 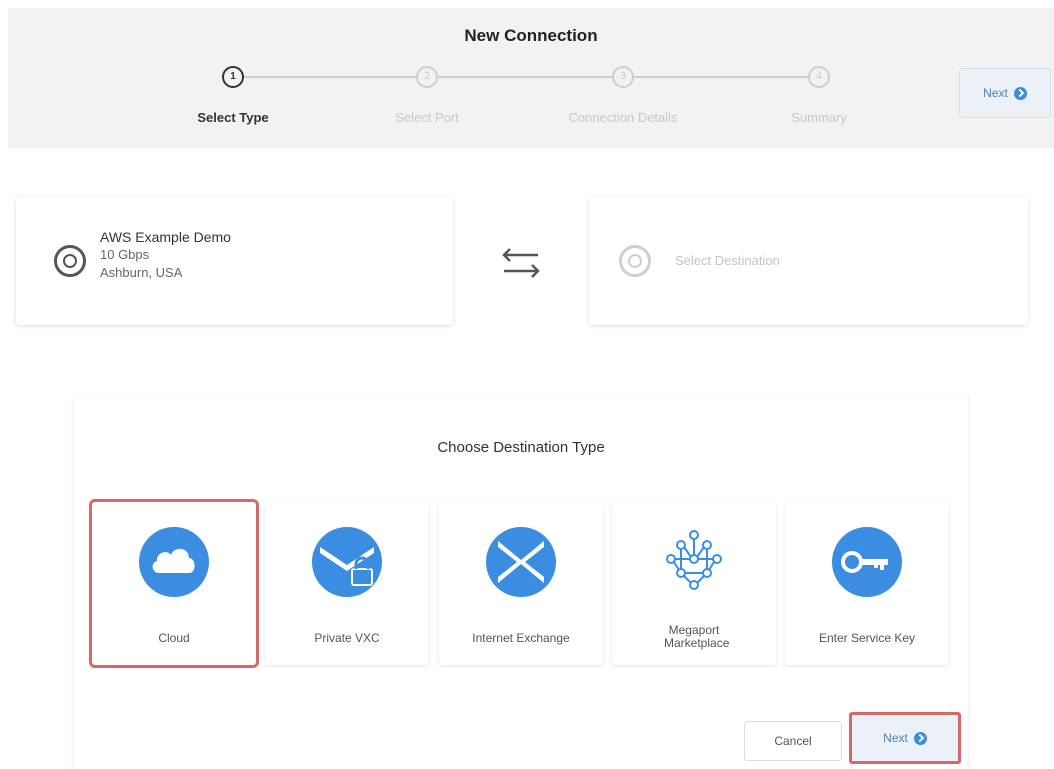 What do you see at coordinates (623, 77) in the screenshot?
I see `step-3-circle: 3` at bounding box center [623, 77].